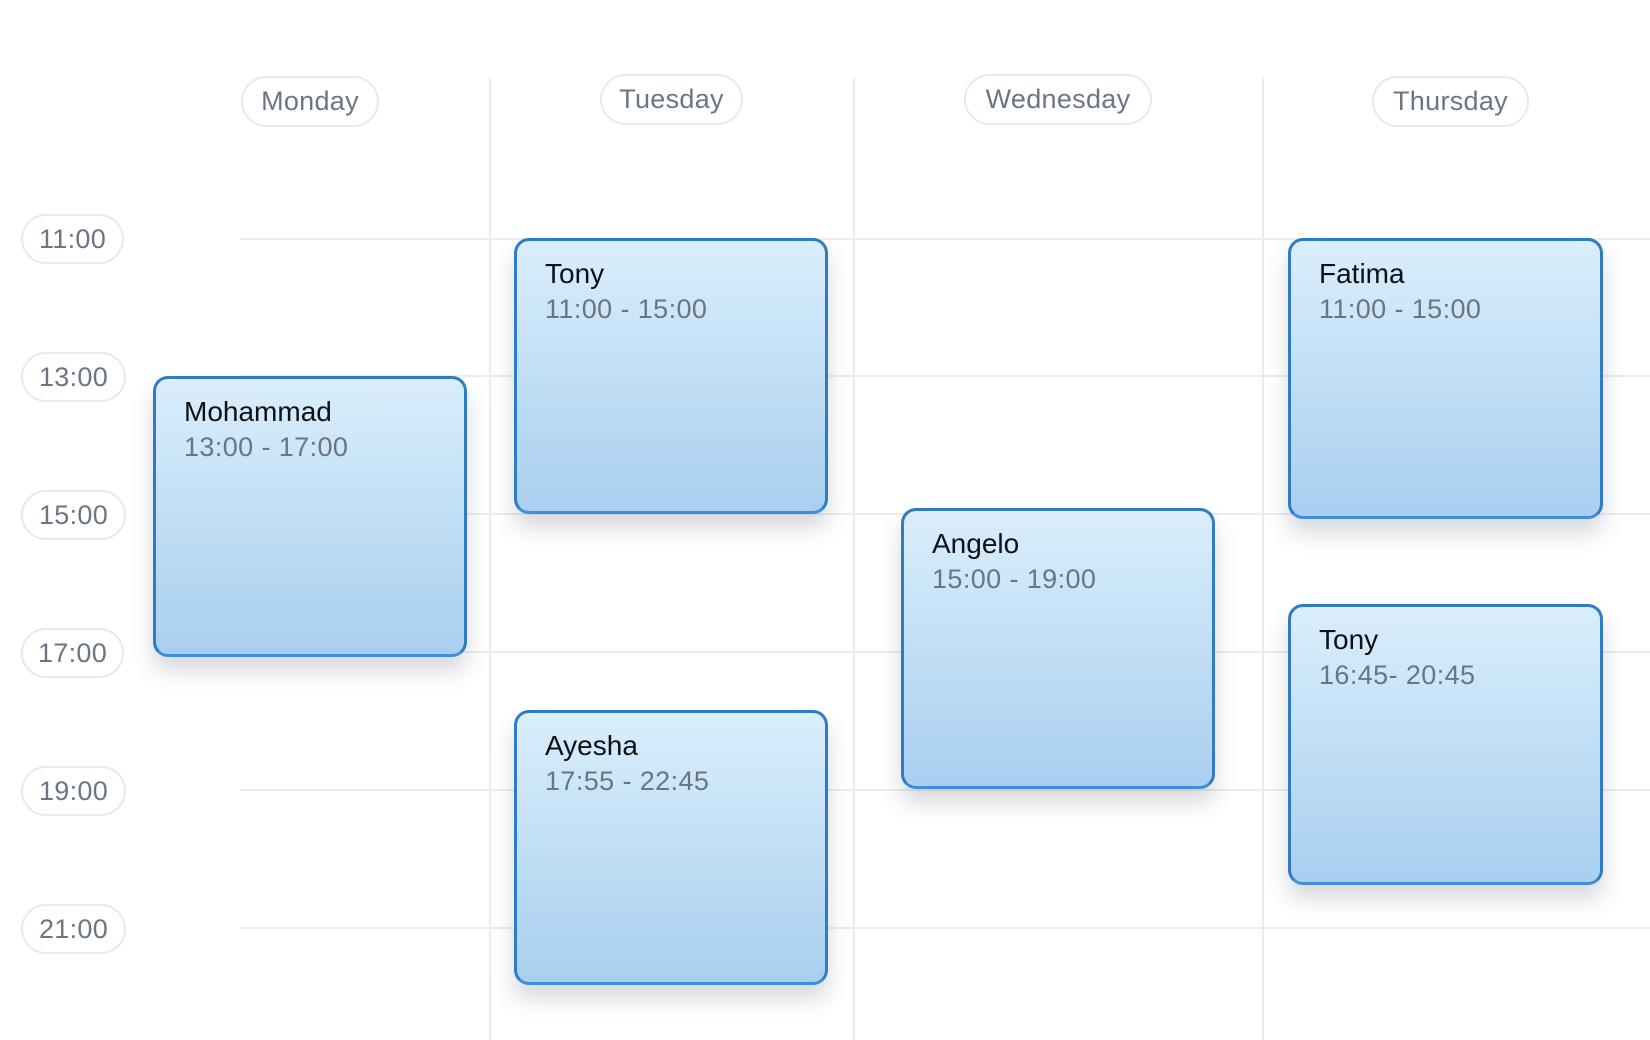  What do you see at coordinates (1445, 378) in the screenshot?
I see `event-card-fatima: Fatima 11:00 - 15:00` at bounding box center [1445, 378].